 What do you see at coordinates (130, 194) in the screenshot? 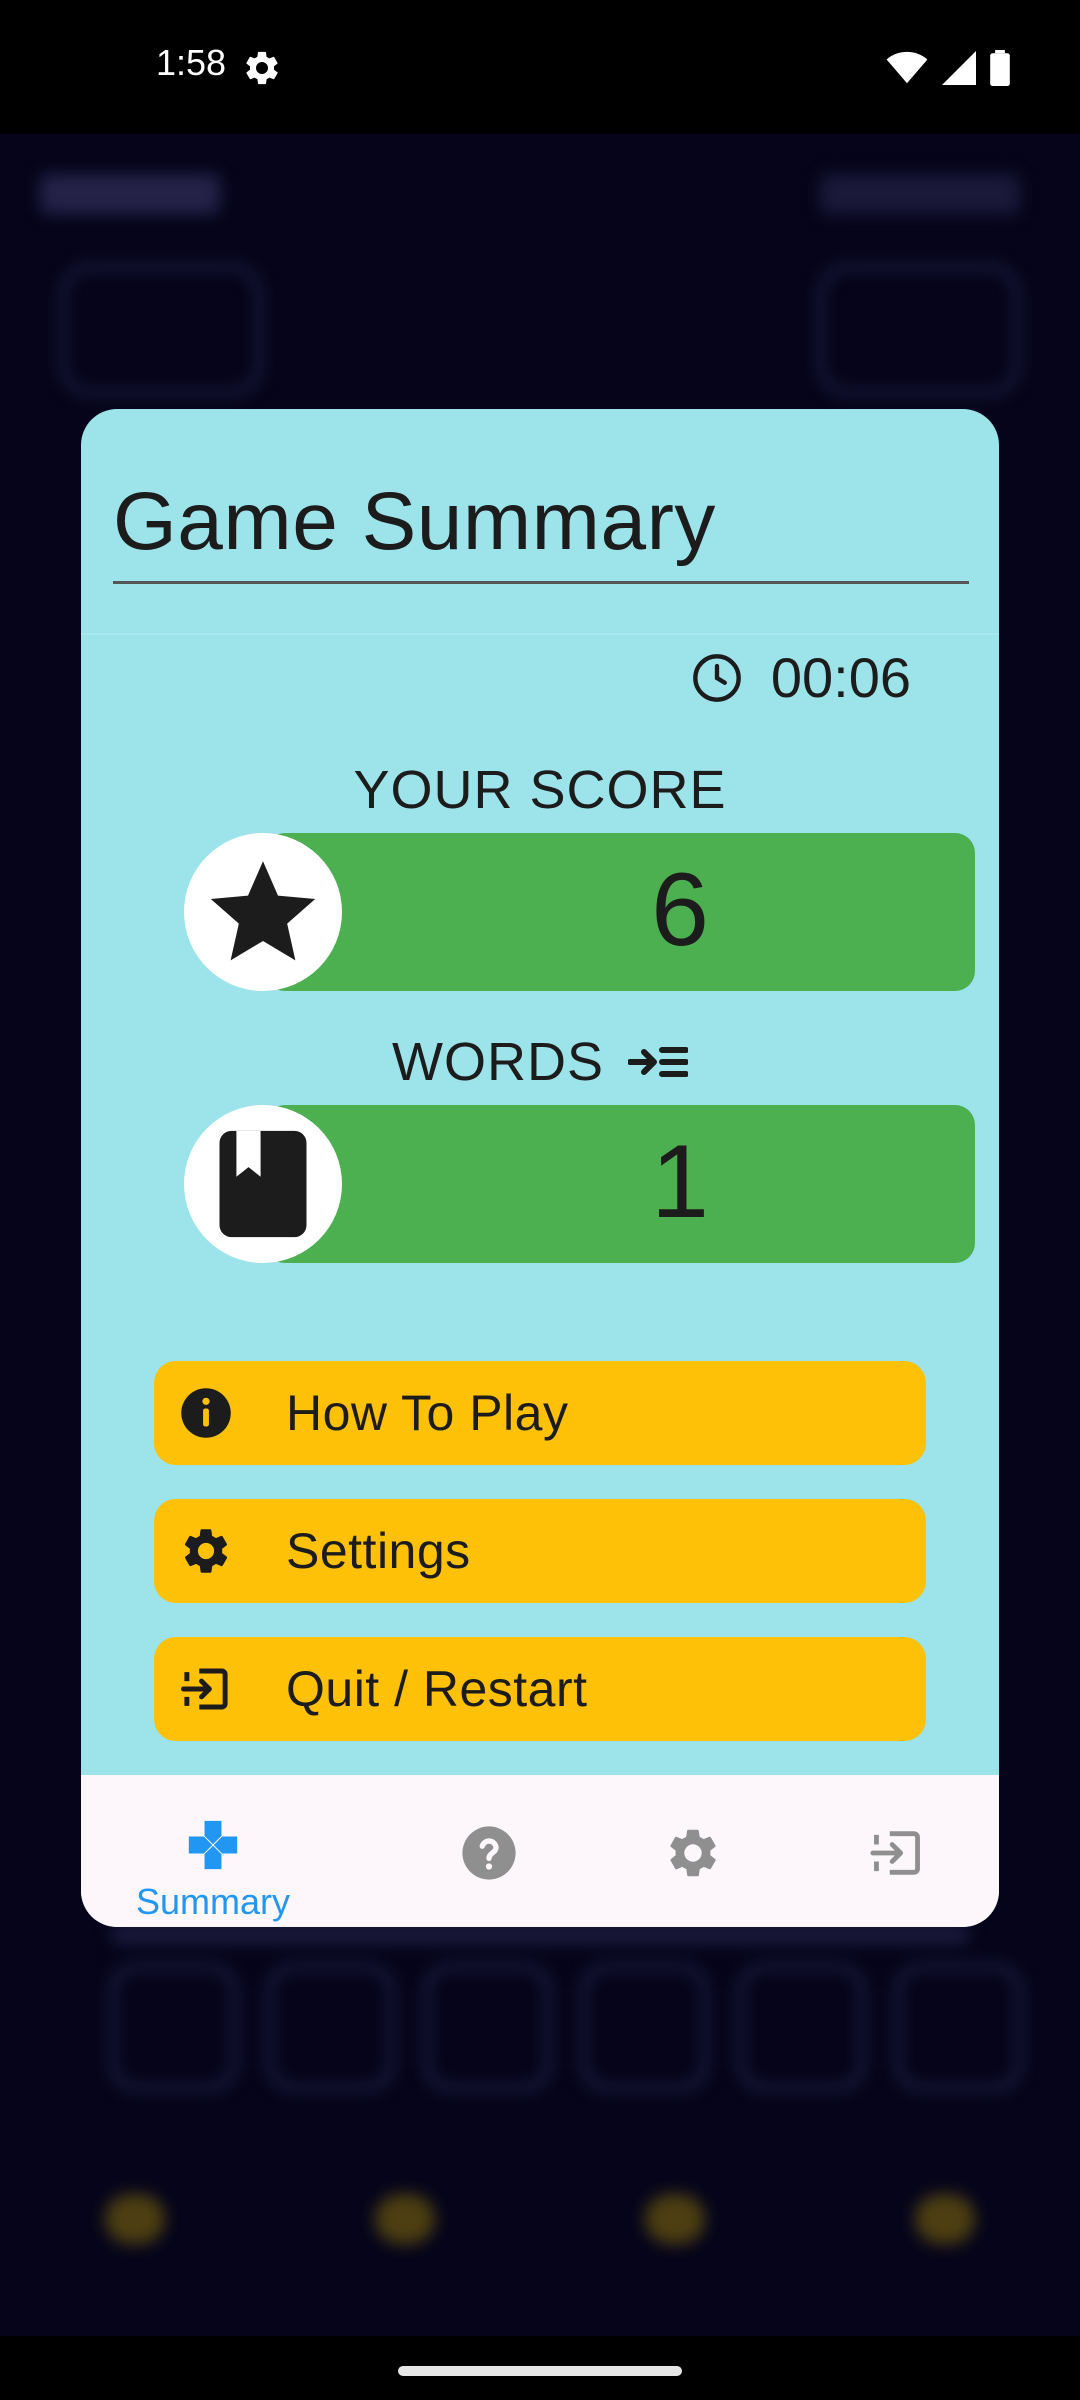
I see `background-title` at bounding box center [130, 194].